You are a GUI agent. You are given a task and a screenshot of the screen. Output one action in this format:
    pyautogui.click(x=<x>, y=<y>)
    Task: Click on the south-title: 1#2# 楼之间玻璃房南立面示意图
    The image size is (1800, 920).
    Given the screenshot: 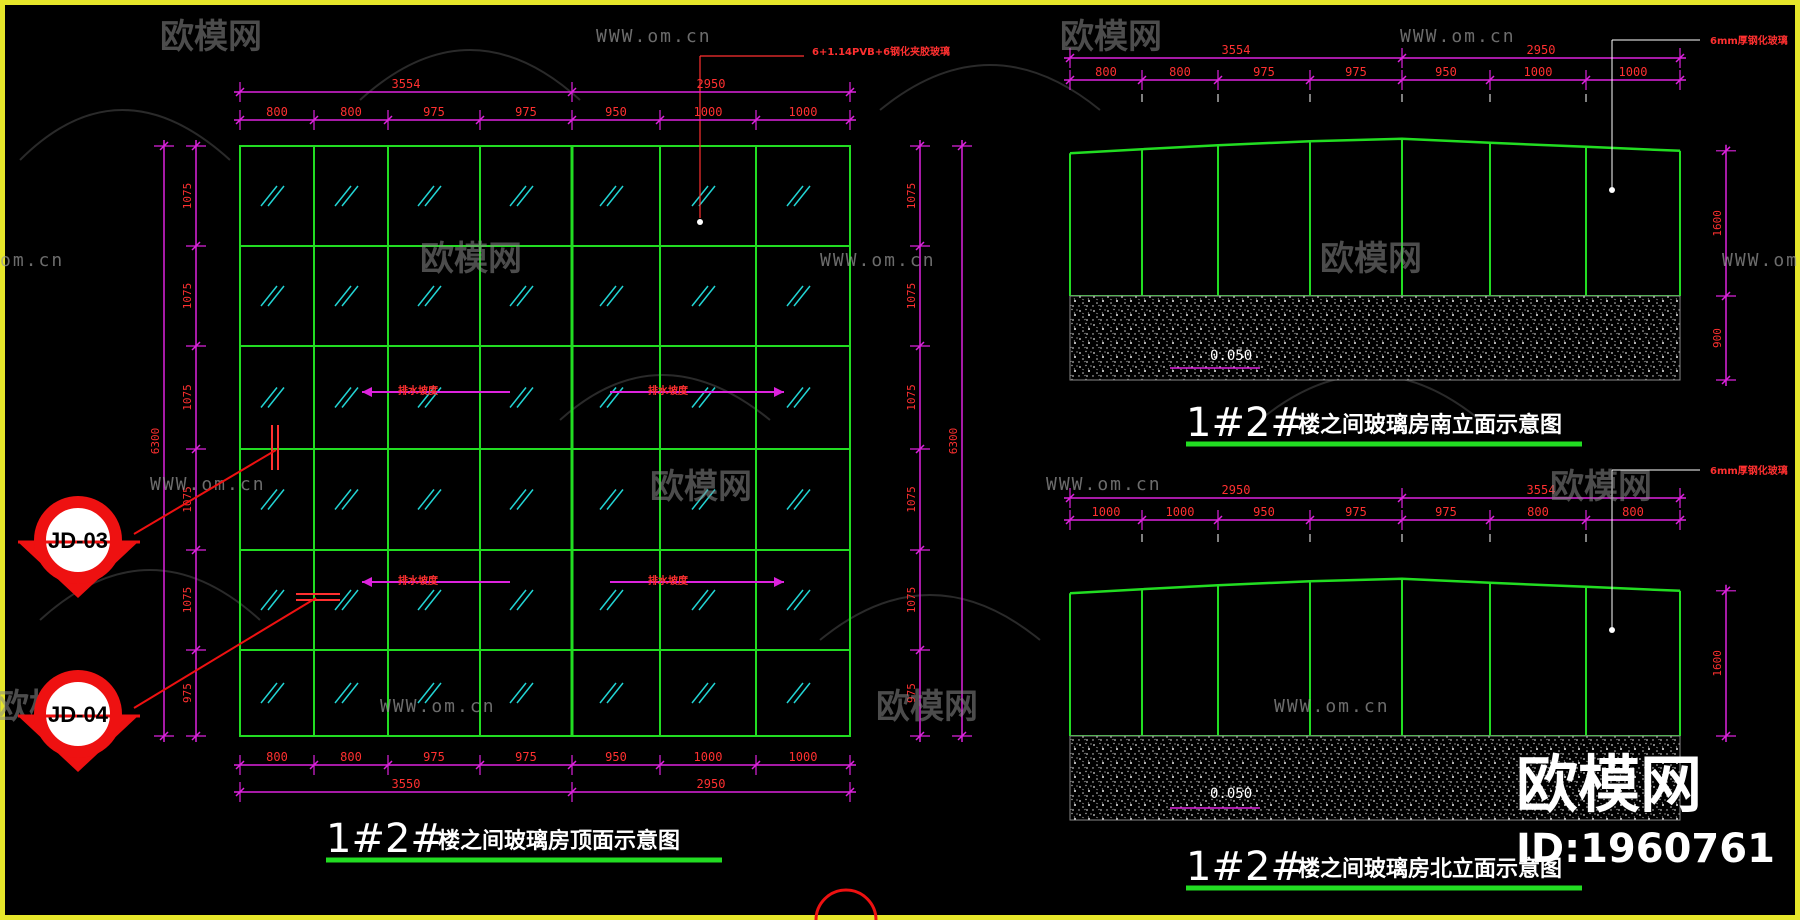 What is the action you would take?
    pyautogui.click(x=1384, y=423)
    